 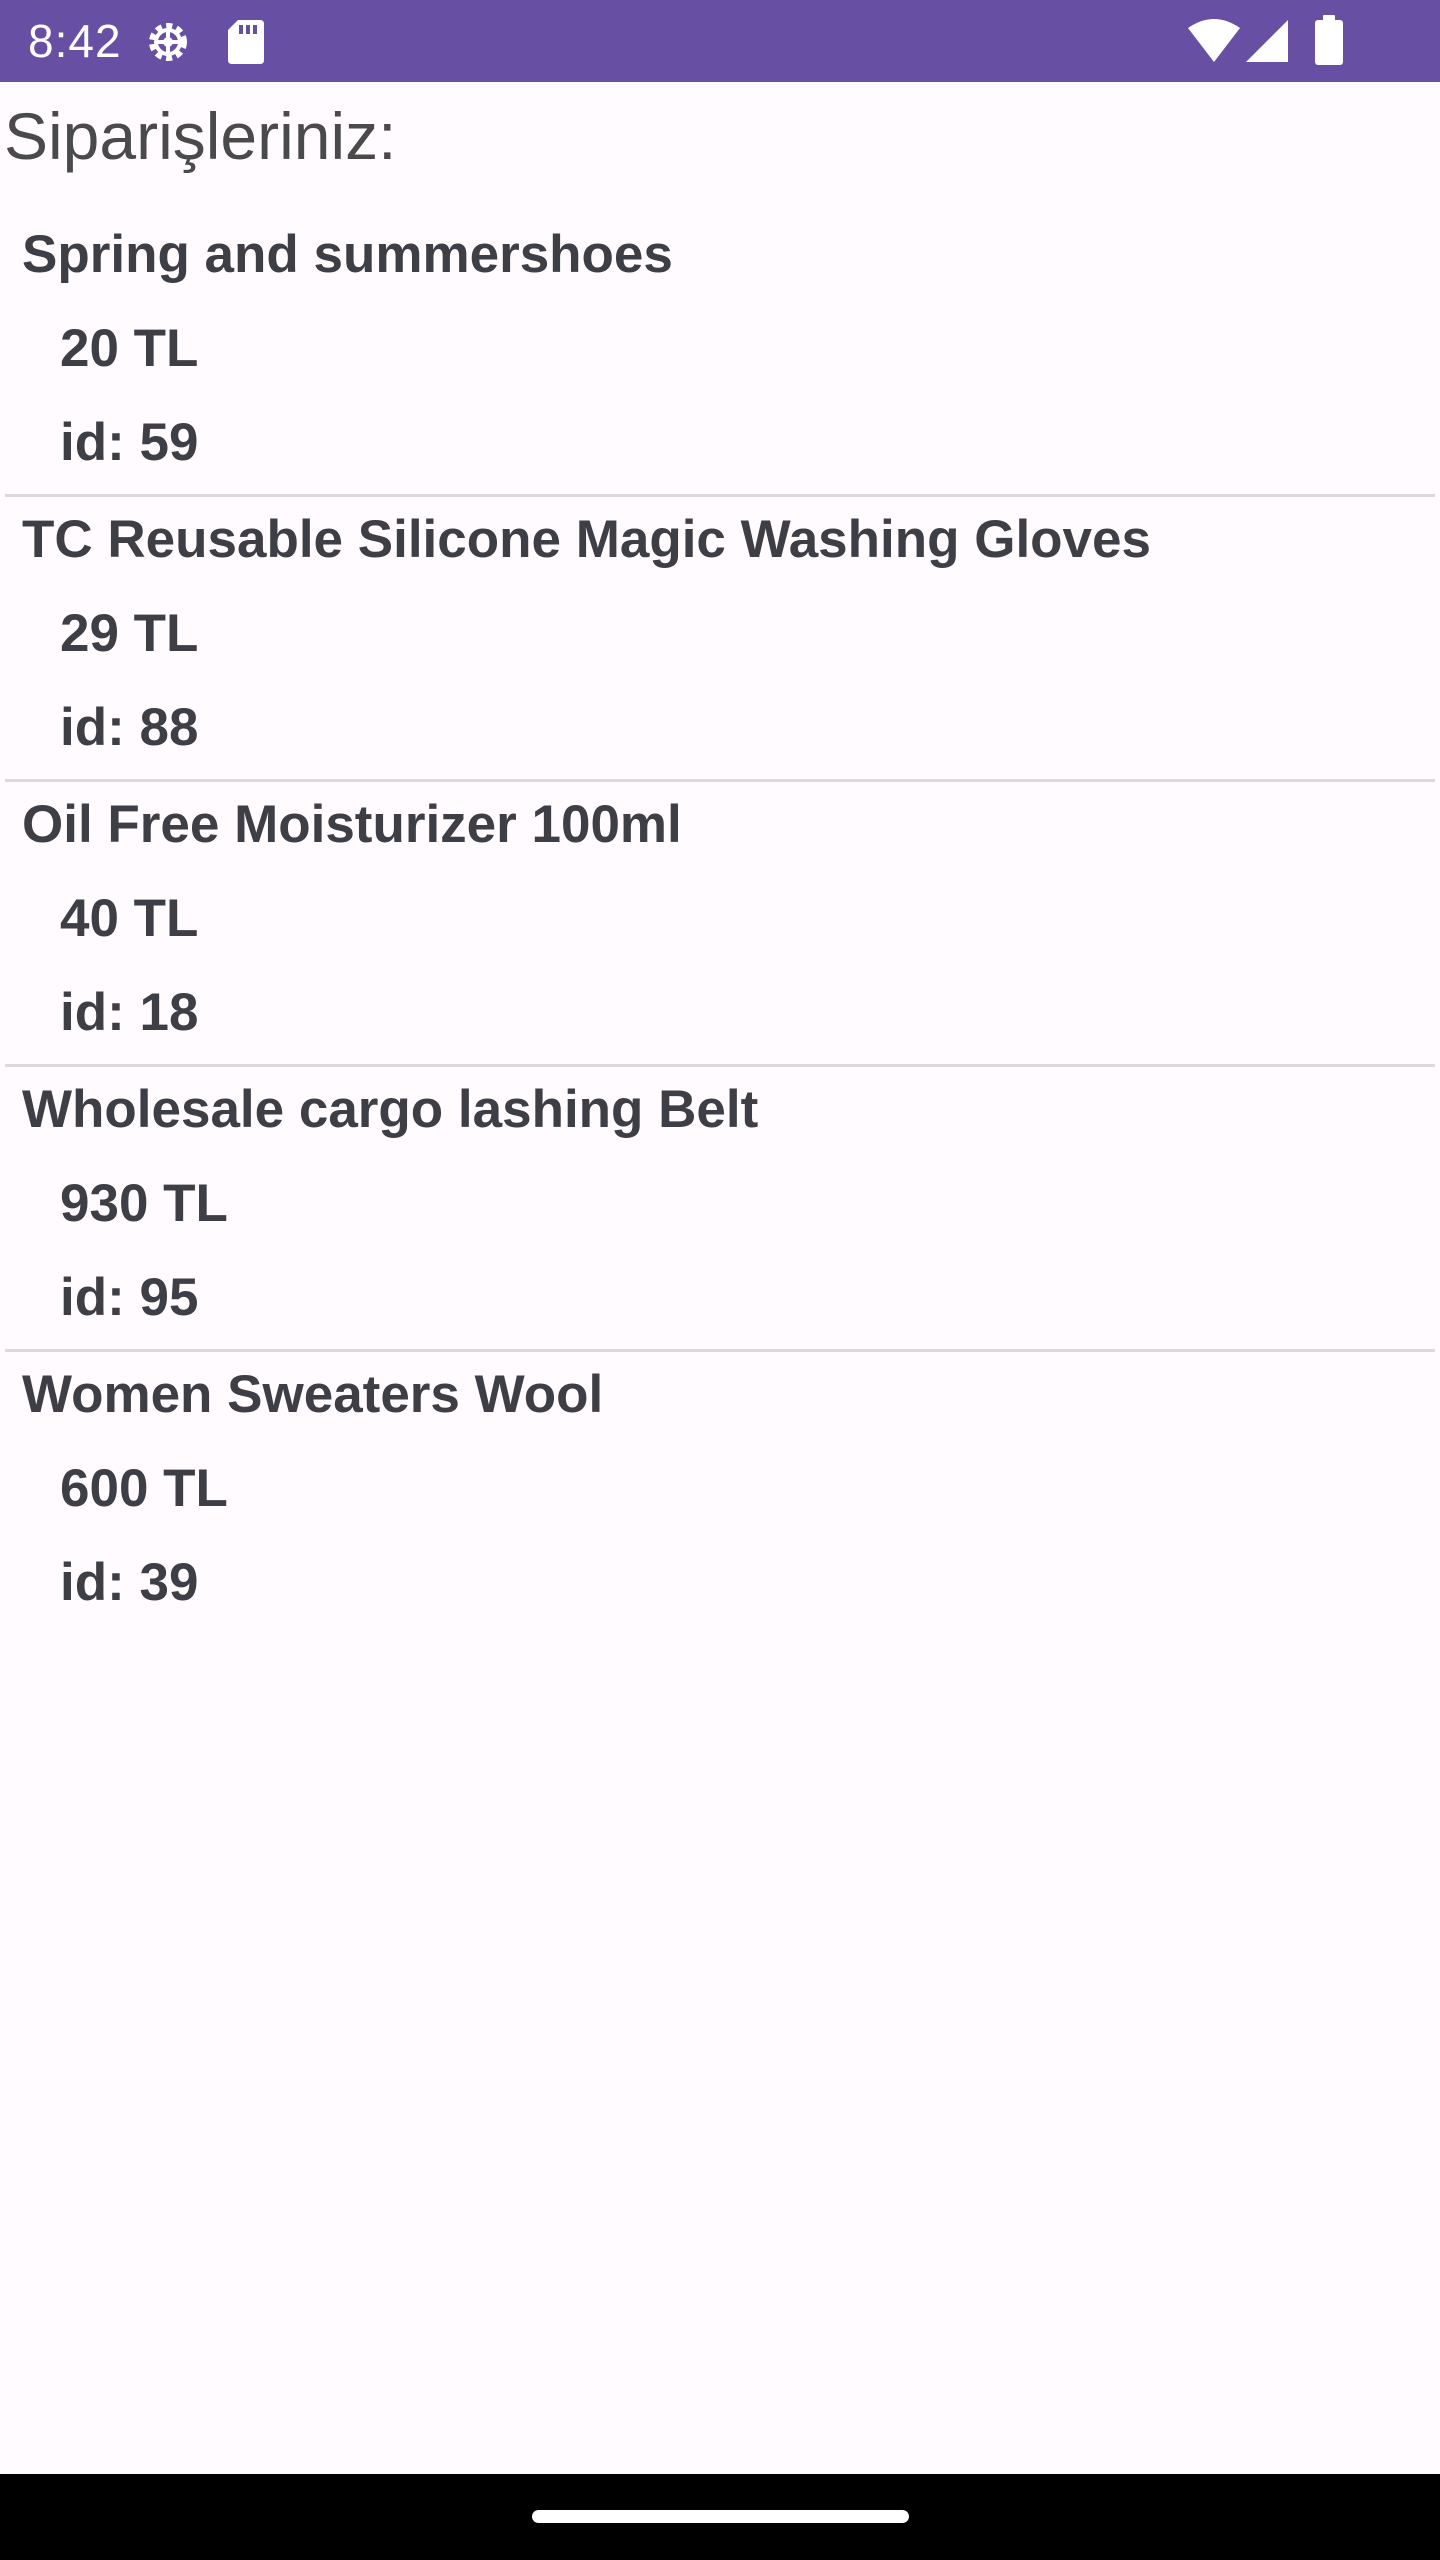 What do you see at coordinates (129, 727) in the screenshot?
I see `order-id: id: 88` at bounding box center [129, 727].